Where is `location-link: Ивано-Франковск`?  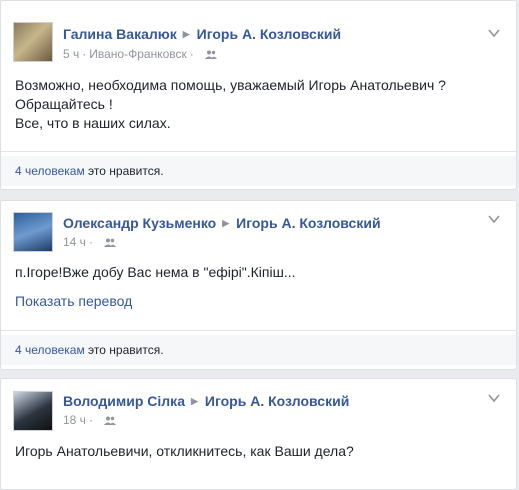
location-link: Ивано-Франковск is located at coordinates (137, 54).